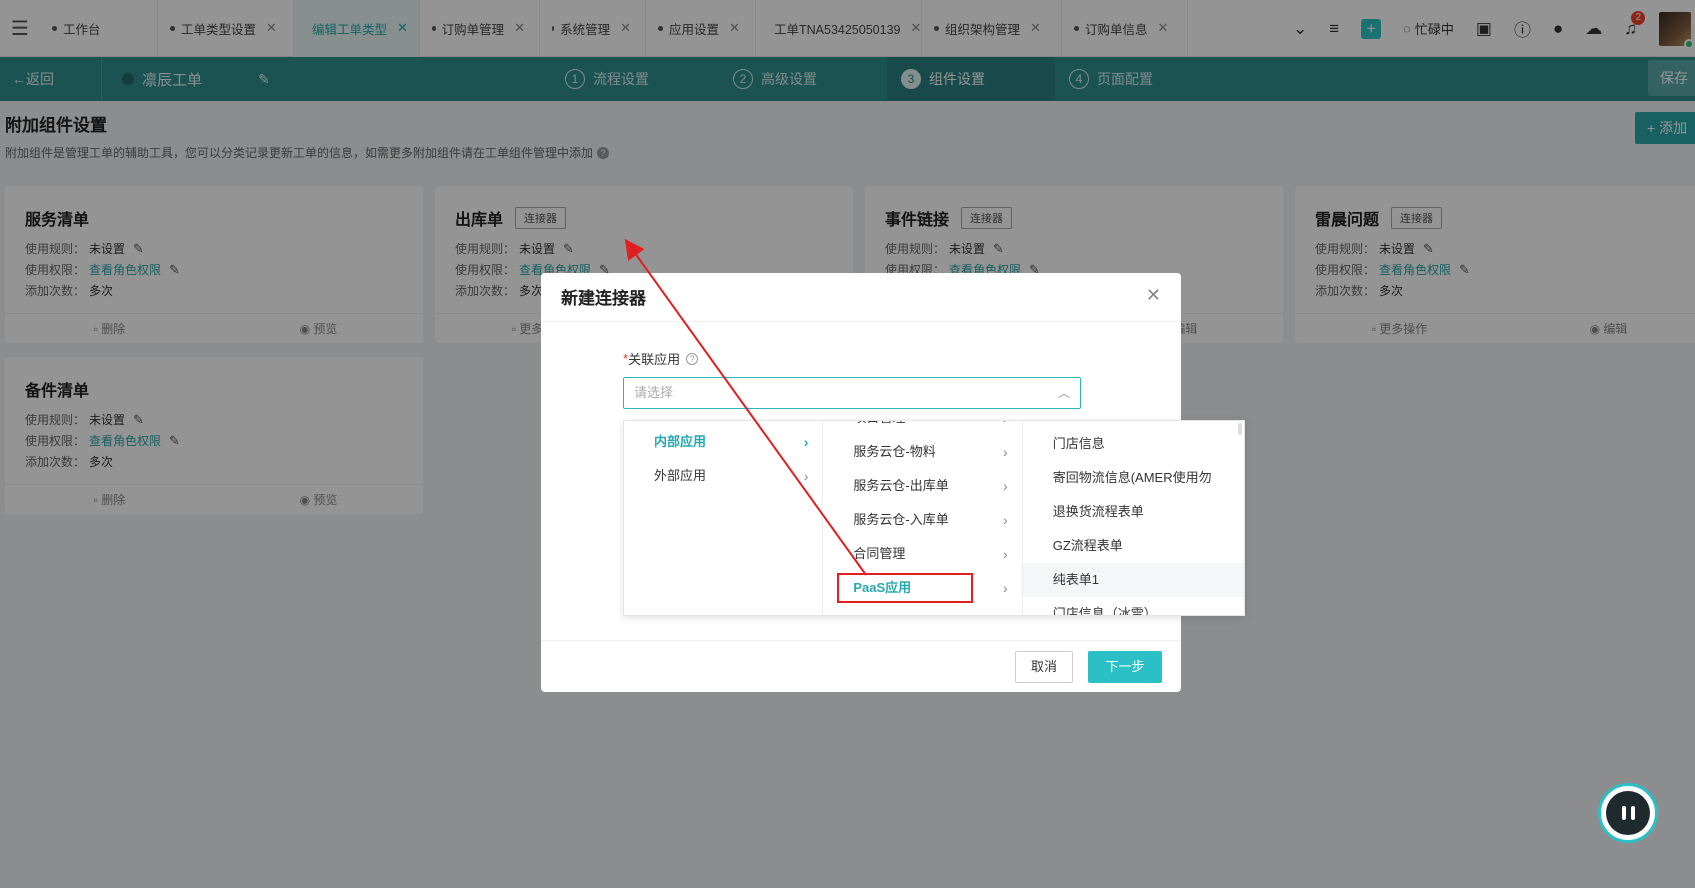 Image resolution: width=1695 pixels, height=888 pixels. What do you see at coordinates (922, 452) in the screenshot?
I see `cascader-option: 服务云仓-物料 ›` at bounding box center [922, 452].